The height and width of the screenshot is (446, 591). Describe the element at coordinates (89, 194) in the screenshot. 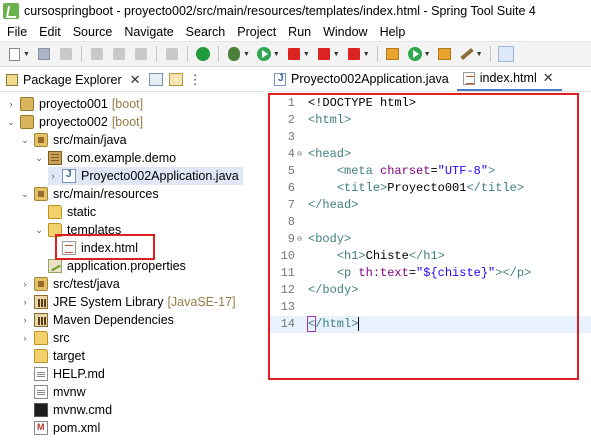

I see `tree-item: ⌄ src/main/resources` at that location.